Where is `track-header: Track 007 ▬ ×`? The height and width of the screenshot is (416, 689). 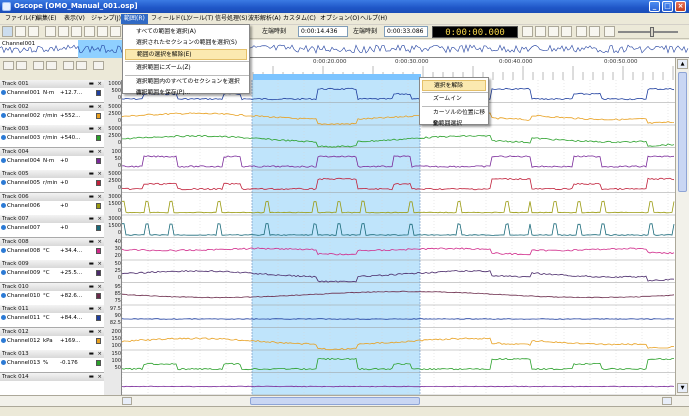 track-header: Track 007 ▬ × is located at coordinates (52, 219).